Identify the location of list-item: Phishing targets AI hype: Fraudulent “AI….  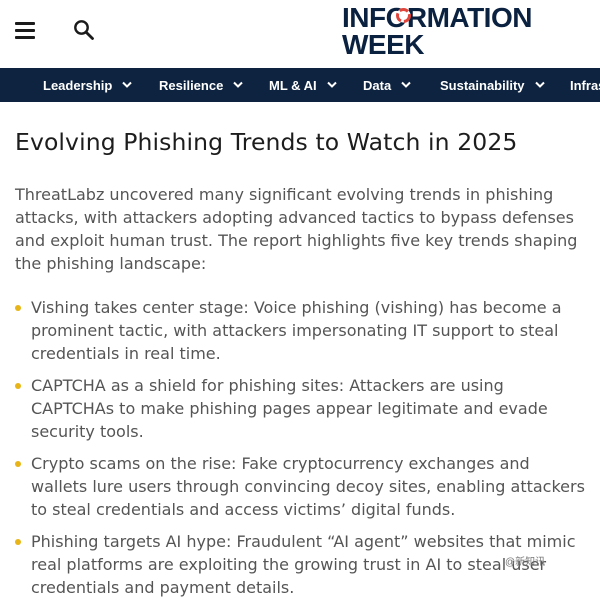
(302, 564).